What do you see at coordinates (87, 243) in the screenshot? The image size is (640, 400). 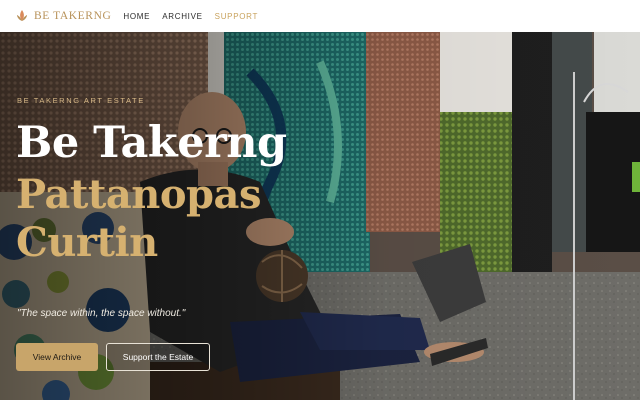 I see `hero-title-line3: Curtin` at bounding box center [87, 243].